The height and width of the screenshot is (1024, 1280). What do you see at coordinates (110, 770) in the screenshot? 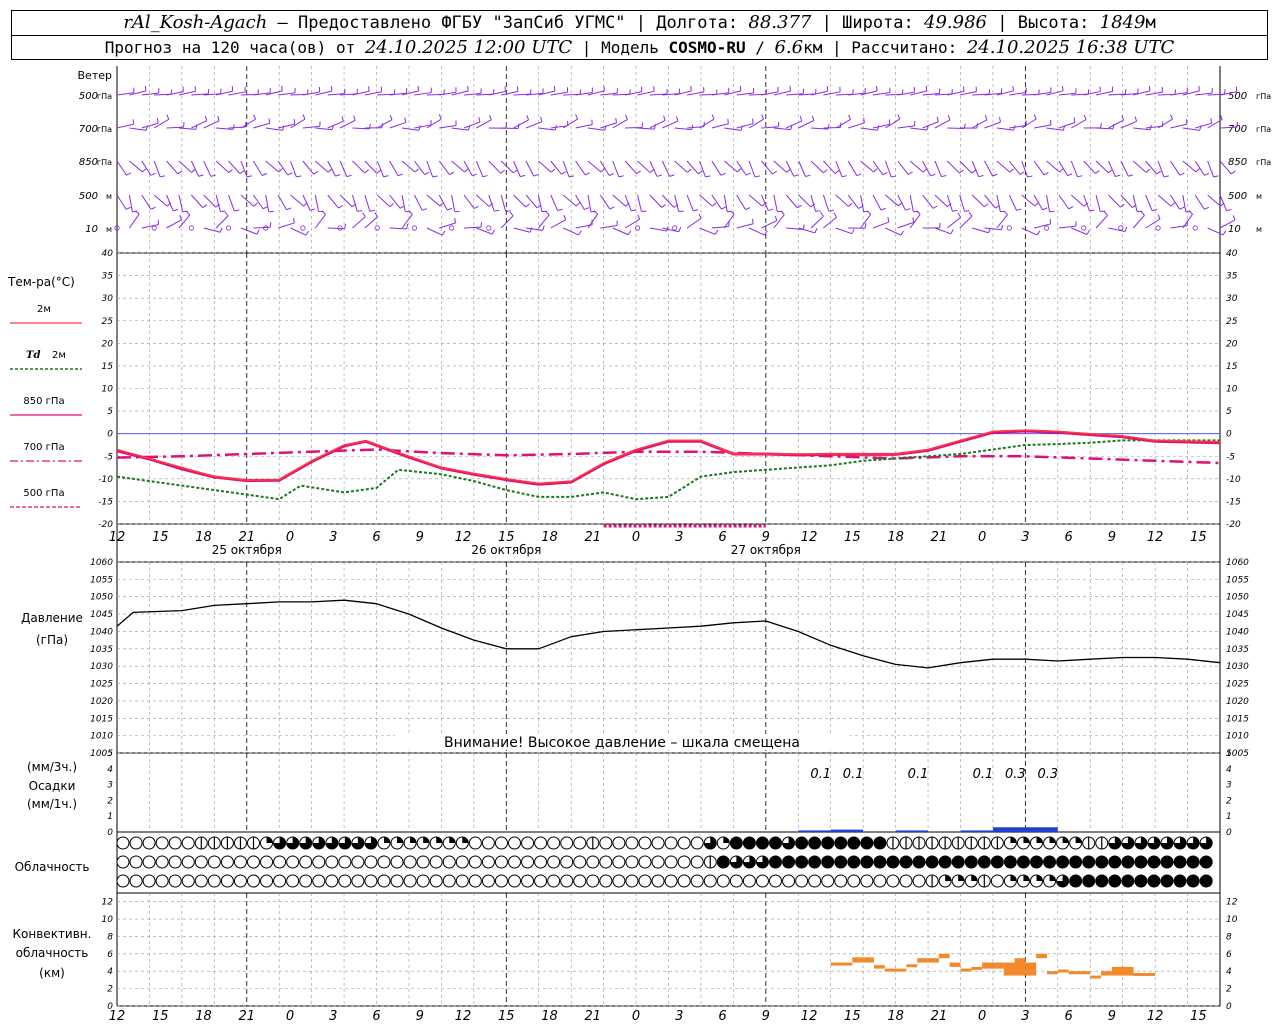
I see `prec-ytick-left: 4` at bounding box center [110, 770].